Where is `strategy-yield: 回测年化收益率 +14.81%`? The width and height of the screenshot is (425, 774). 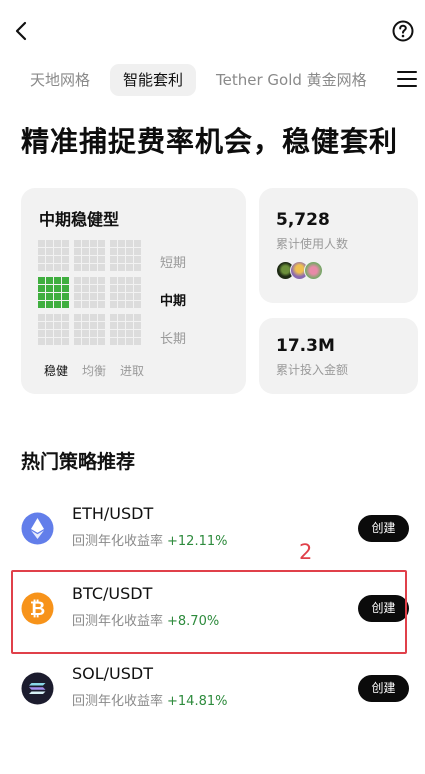
strategy-yield: 回测年化收益率 +14.81% is located at coordinates (149, 699).